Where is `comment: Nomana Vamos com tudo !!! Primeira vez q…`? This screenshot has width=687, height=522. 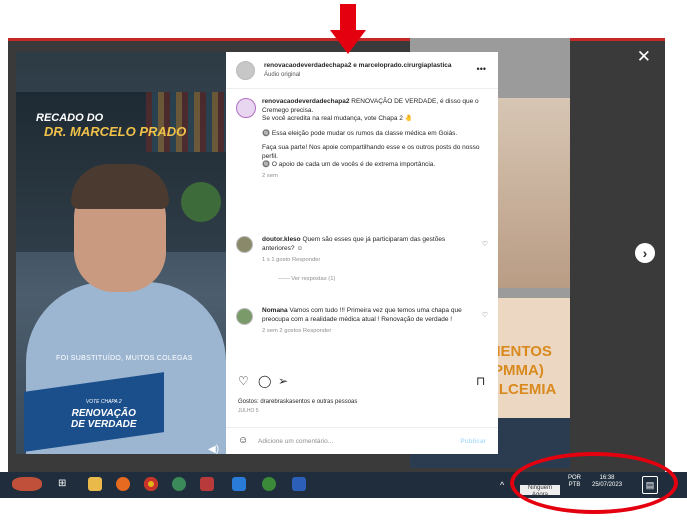 comment: Nomana Vamos com tudo !!! Primeira vez q… is located at coordinates (367, 321).